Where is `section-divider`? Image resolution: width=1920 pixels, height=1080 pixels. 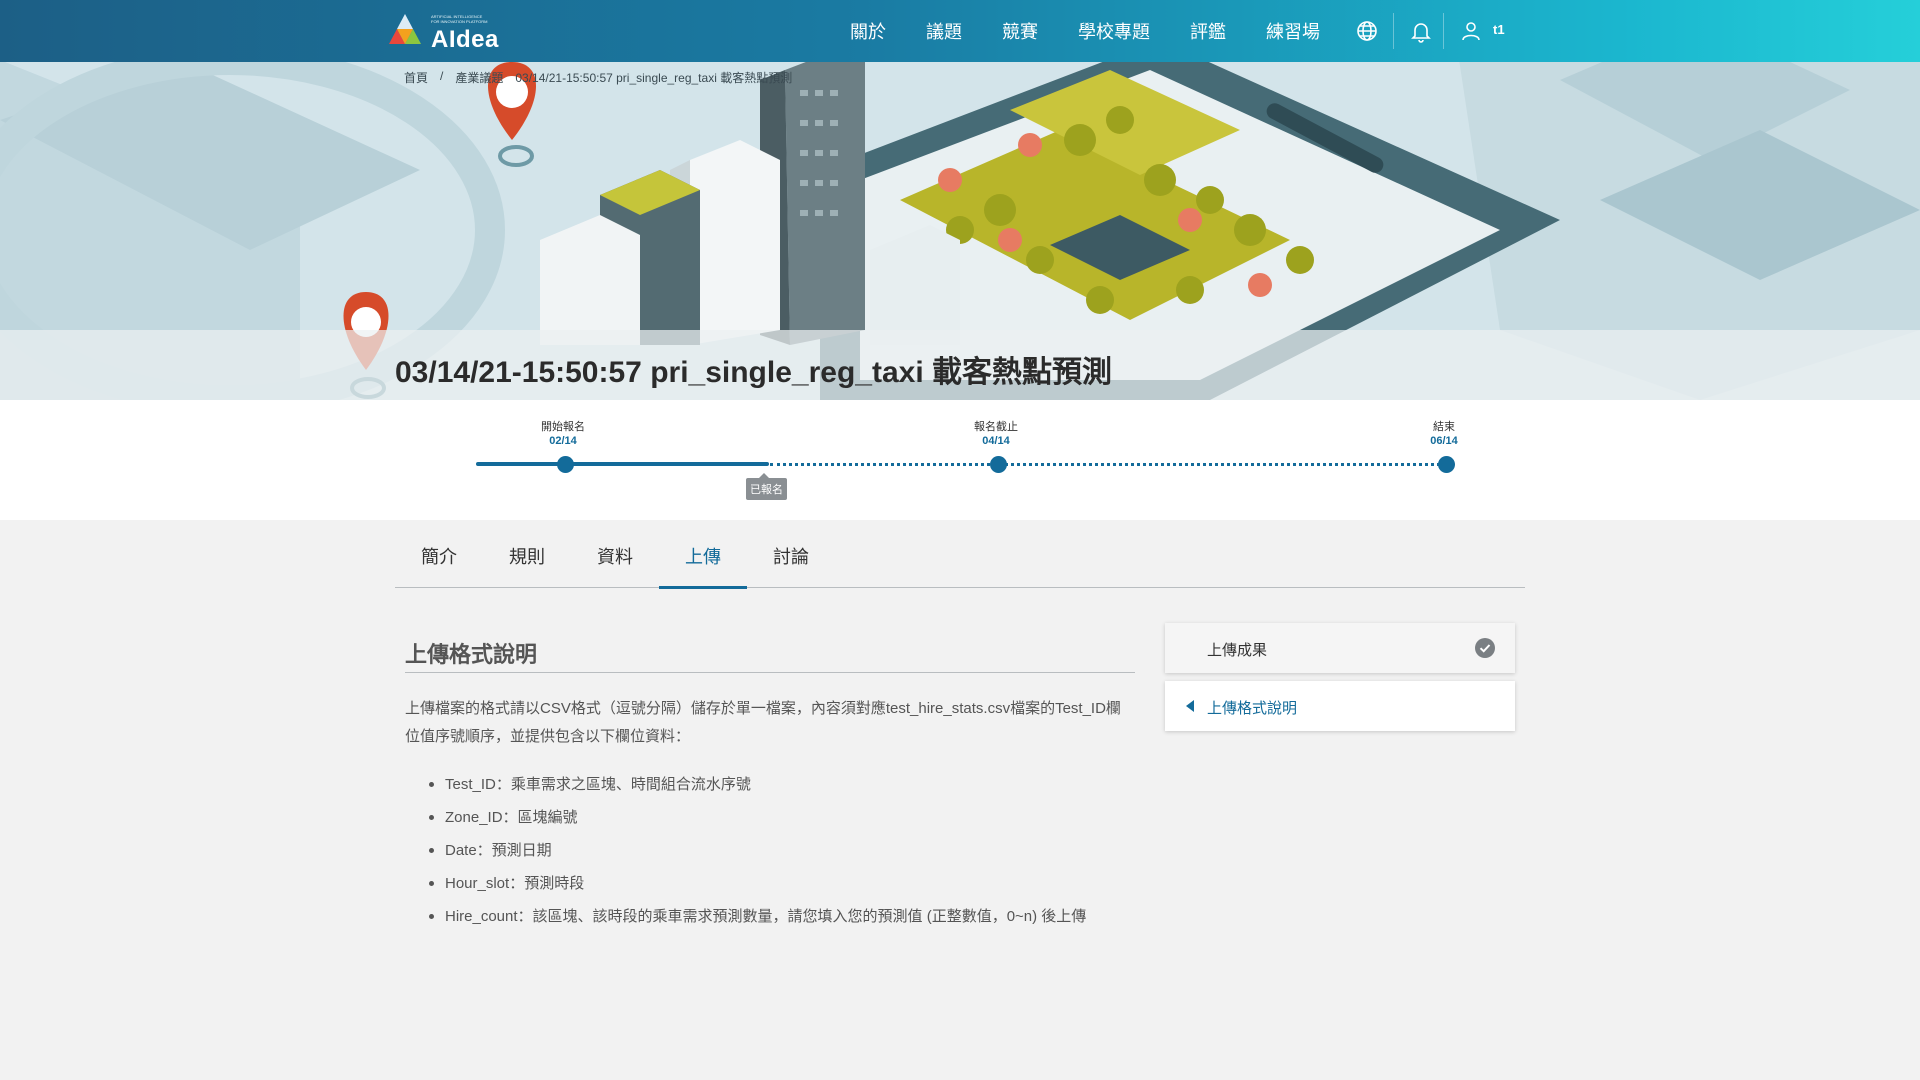 section-divider is located at coordinates (770, 672).